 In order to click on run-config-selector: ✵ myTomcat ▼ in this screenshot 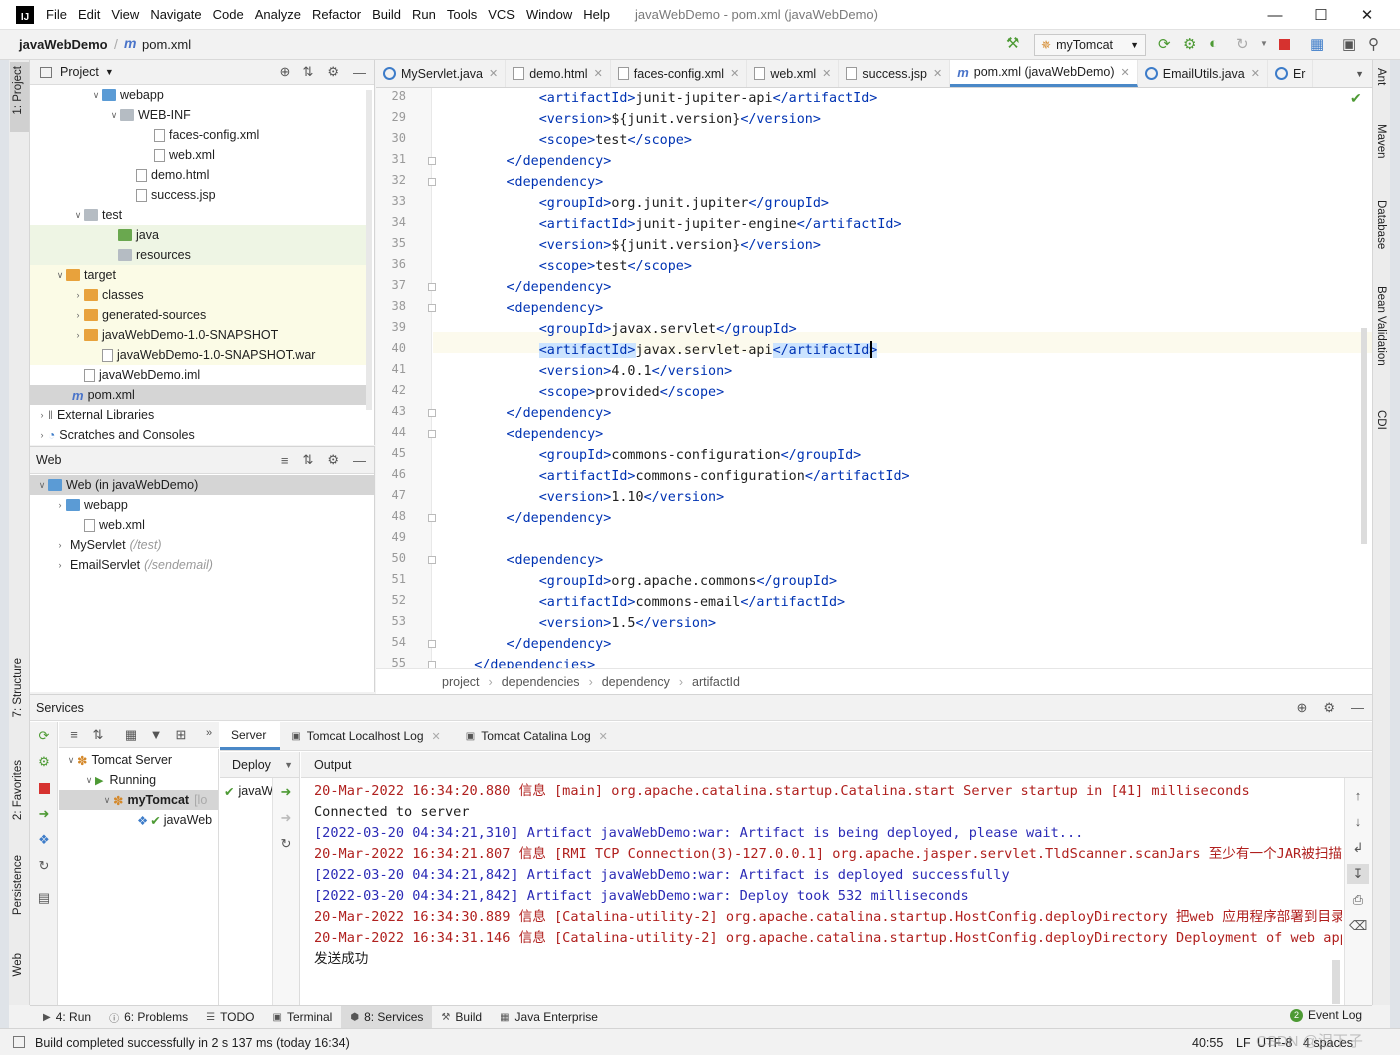, I will do `click(1090, 45)`.